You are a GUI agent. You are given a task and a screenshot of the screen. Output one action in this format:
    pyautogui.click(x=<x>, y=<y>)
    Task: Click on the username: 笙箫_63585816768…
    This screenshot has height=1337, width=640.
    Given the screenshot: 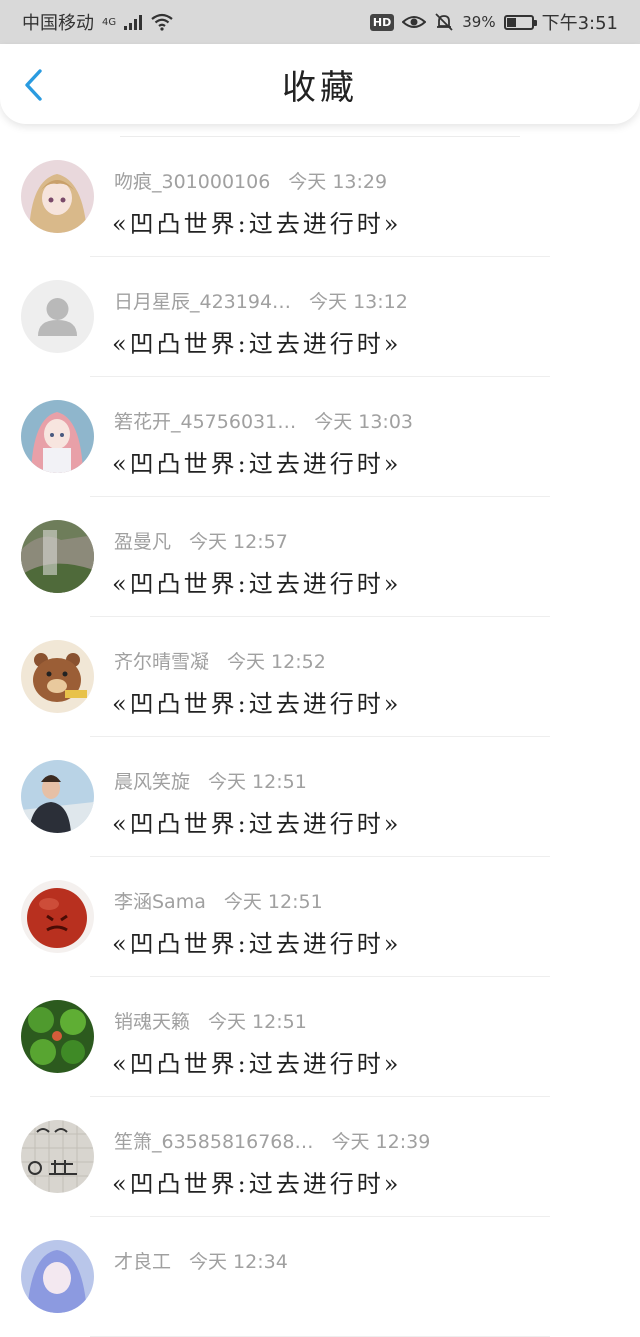 What is the action you would take?
    pyautogui.click(x=213, y=1142)
    